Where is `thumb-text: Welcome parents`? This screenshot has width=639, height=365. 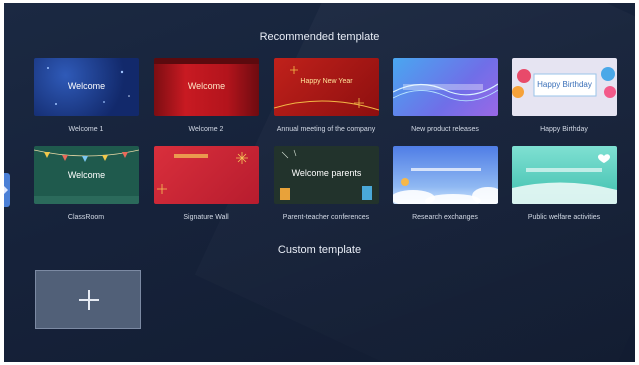 thumb-text: Welcome parents is located at coordinates (326, 173).